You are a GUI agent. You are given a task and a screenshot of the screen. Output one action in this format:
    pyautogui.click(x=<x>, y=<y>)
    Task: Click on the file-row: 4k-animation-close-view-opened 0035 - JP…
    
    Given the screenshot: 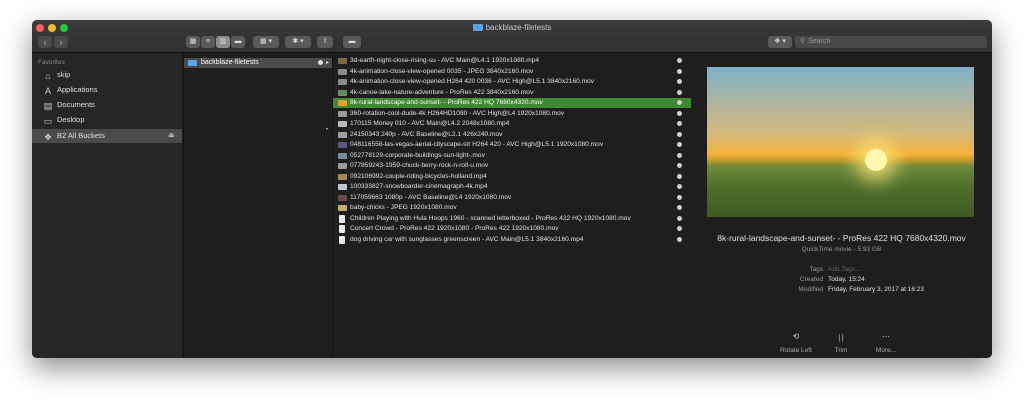 What is the action you would take?
    pyautogui.click(x=512, y=72)
    